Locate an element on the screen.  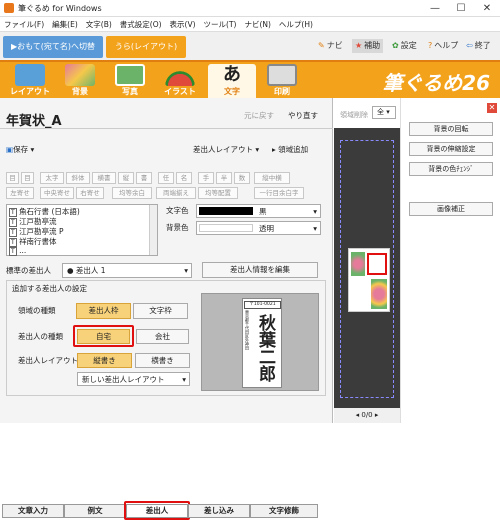
main-toolbar: レイアウト 背景 写真 イラスト あ 文字 印刷 筆ぐるめ26 is located at coordinates (250, 79).